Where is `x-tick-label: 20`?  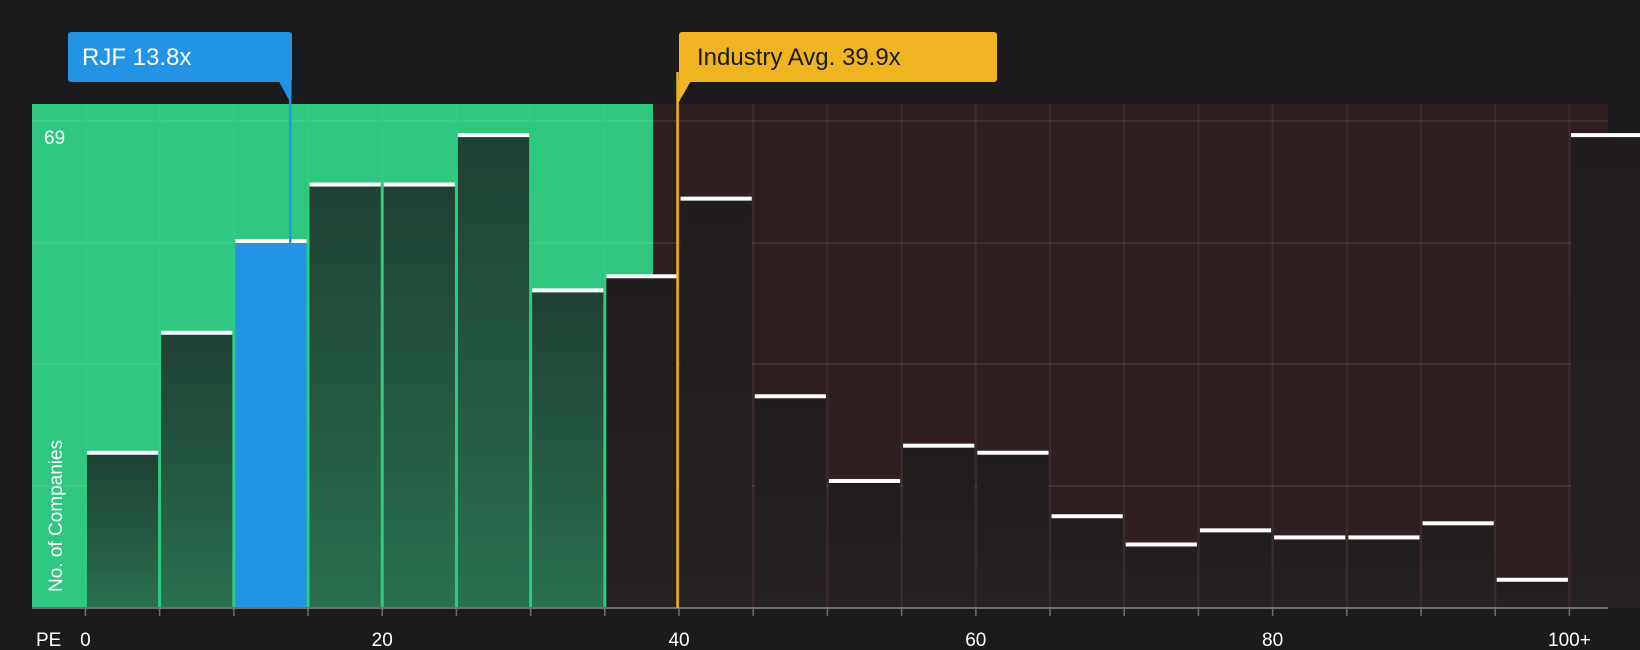 x-tick-label: 20 is located at coordinates (382, 640).